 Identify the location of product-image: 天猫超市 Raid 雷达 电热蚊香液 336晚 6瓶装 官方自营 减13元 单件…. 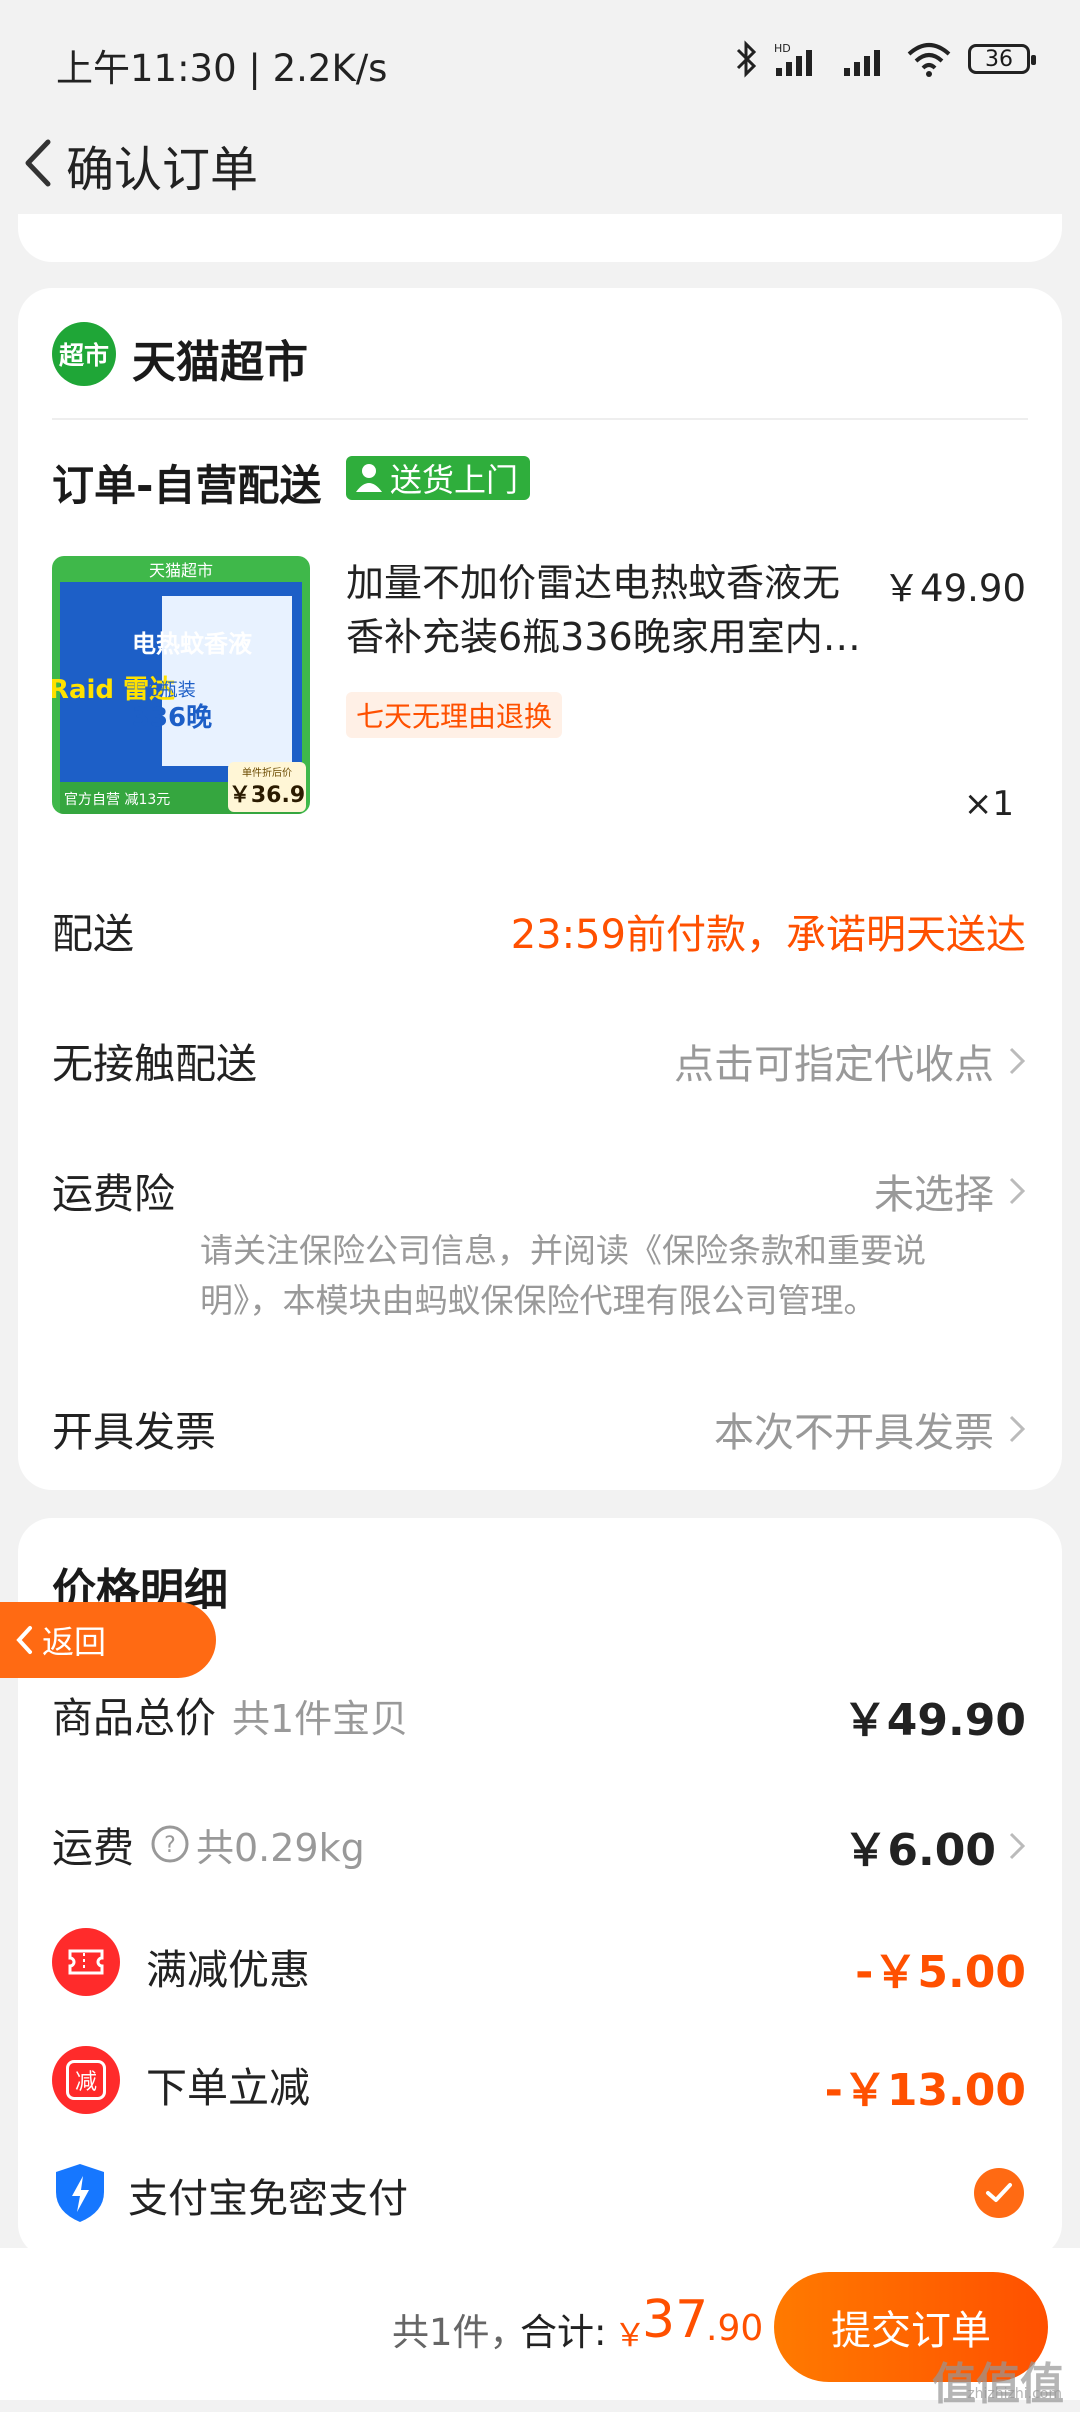
(181, 685).